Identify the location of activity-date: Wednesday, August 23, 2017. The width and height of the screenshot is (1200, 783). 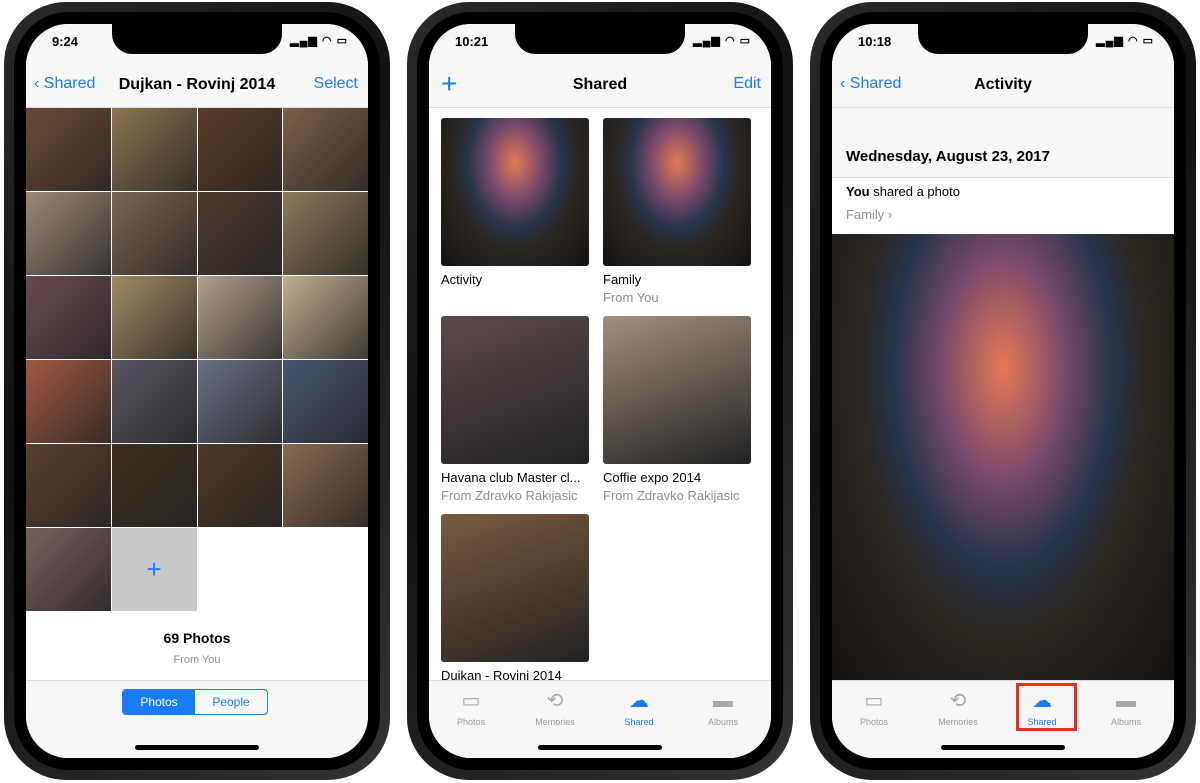
(948, 156).